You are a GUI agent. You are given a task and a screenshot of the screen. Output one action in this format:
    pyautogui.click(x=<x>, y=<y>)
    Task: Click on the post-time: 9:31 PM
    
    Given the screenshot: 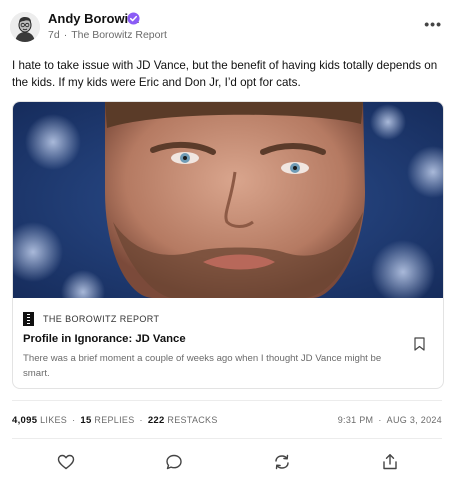 What is the action you would take?
    pyautogui.click(x=355, y=420)
    